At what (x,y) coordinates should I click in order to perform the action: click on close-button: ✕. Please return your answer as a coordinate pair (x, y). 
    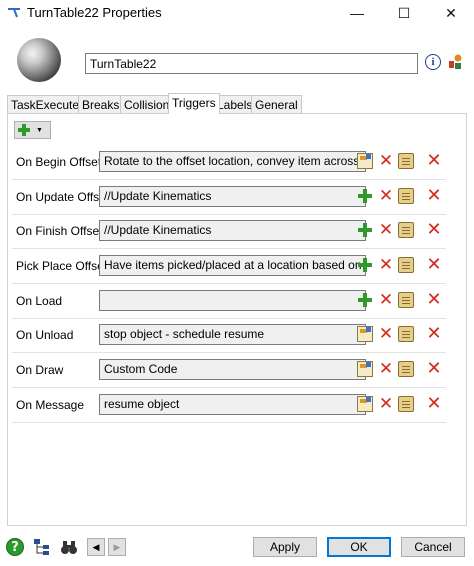
    Looking at the image, I should click on (451, 13).